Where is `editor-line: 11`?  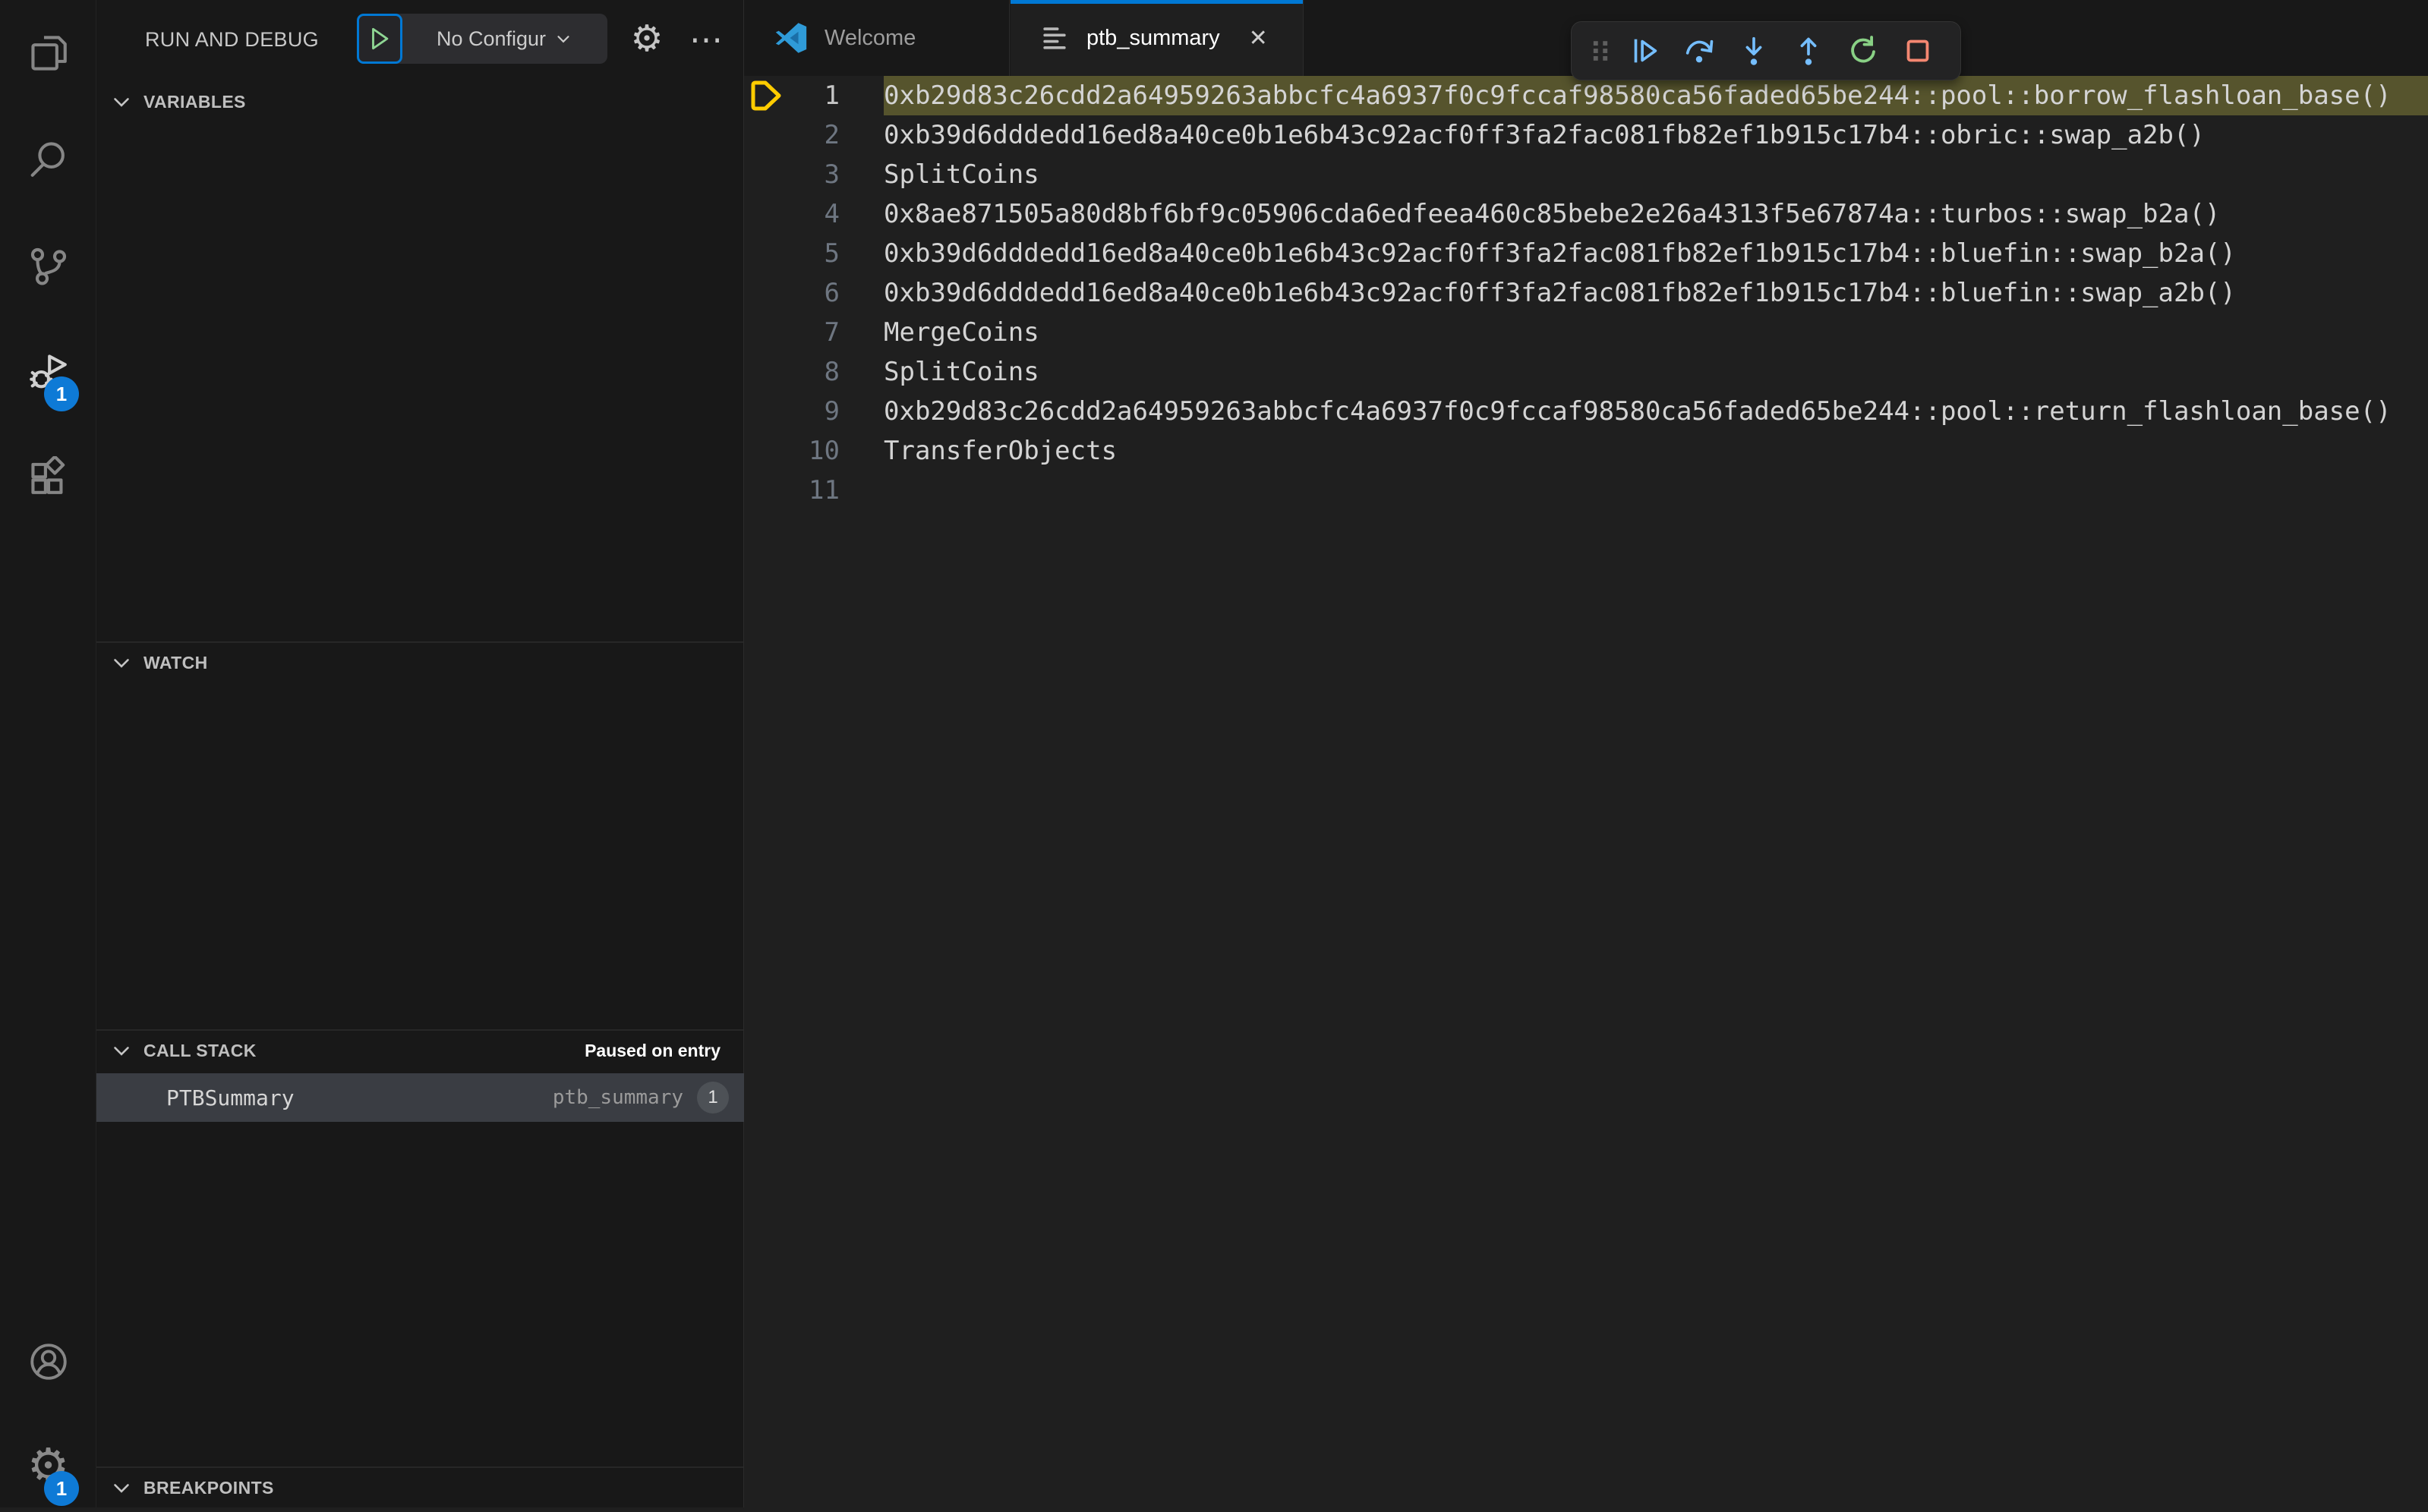 editor-line: 11 is located at coordinates (1586, 490).